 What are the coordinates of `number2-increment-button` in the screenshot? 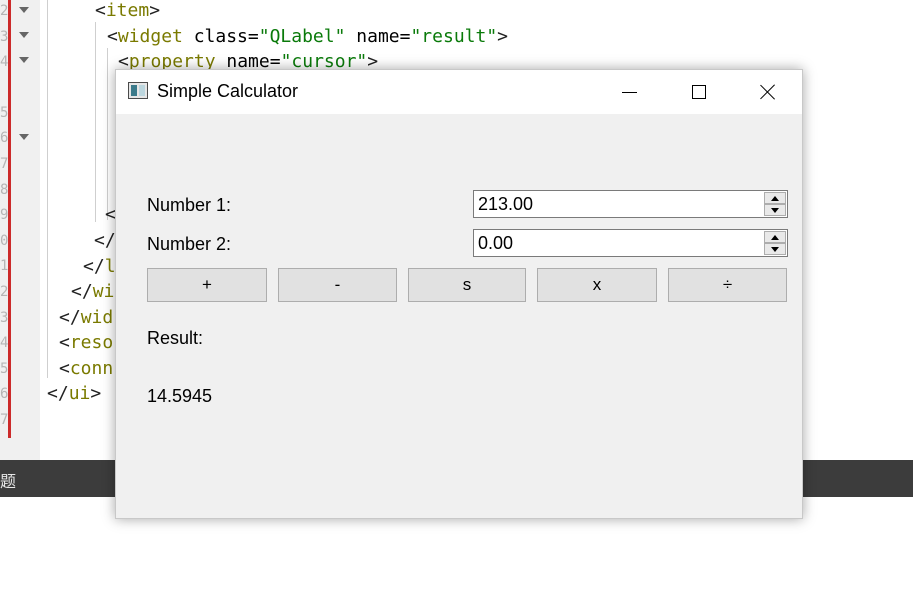 It's located at (775, 237).